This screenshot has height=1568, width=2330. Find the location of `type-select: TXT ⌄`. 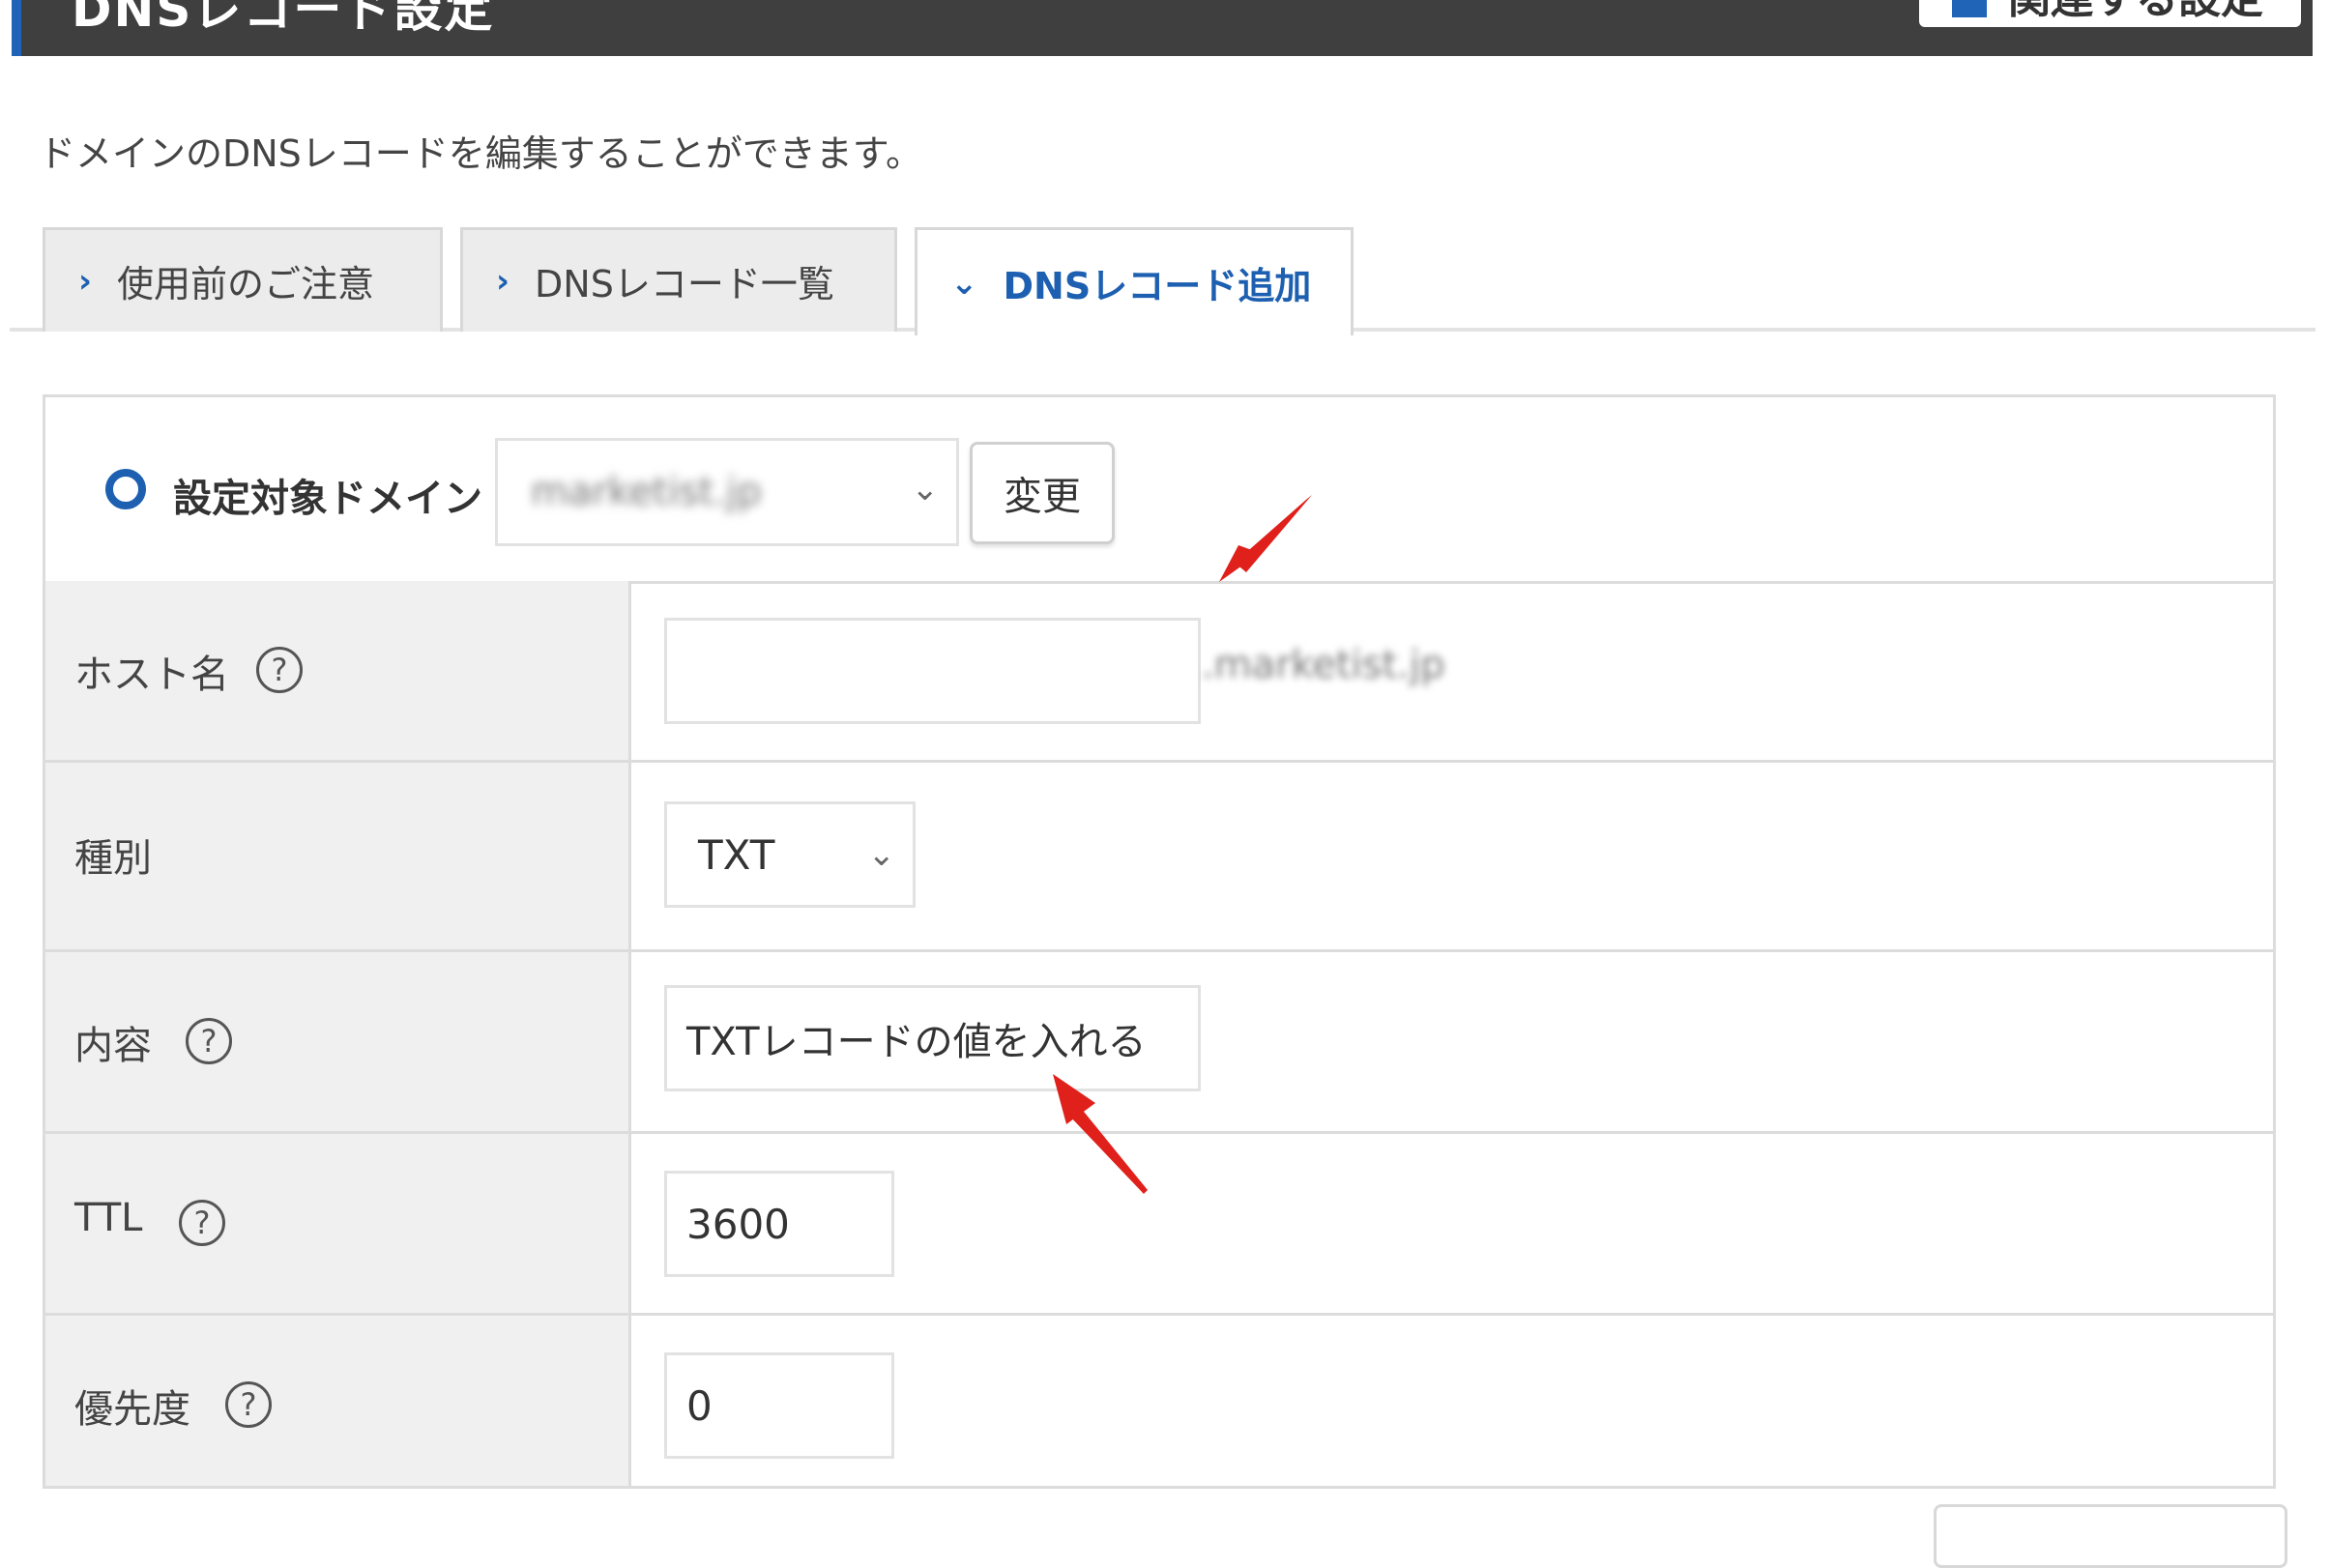

type-select: TXT ⌄ is located at coordinates (790, 854).